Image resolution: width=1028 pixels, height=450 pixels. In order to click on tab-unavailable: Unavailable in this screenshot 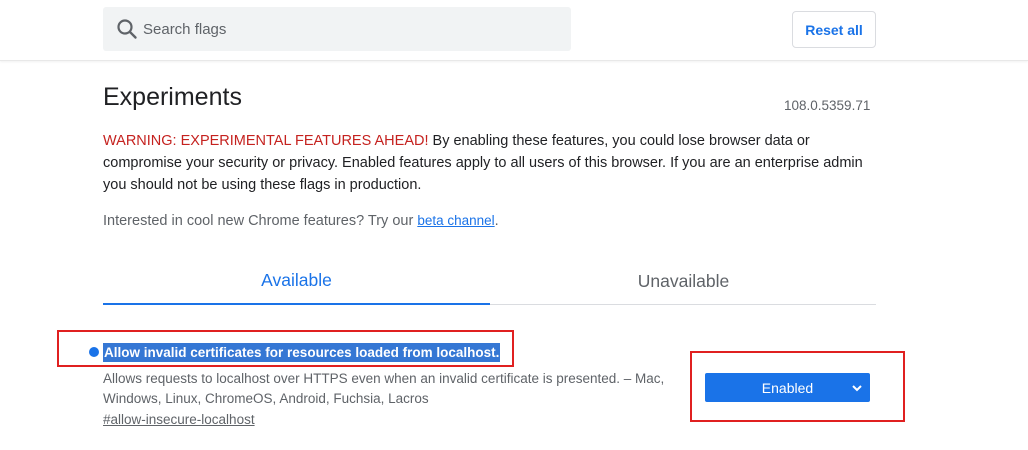, I will do `click(683, 281)`.